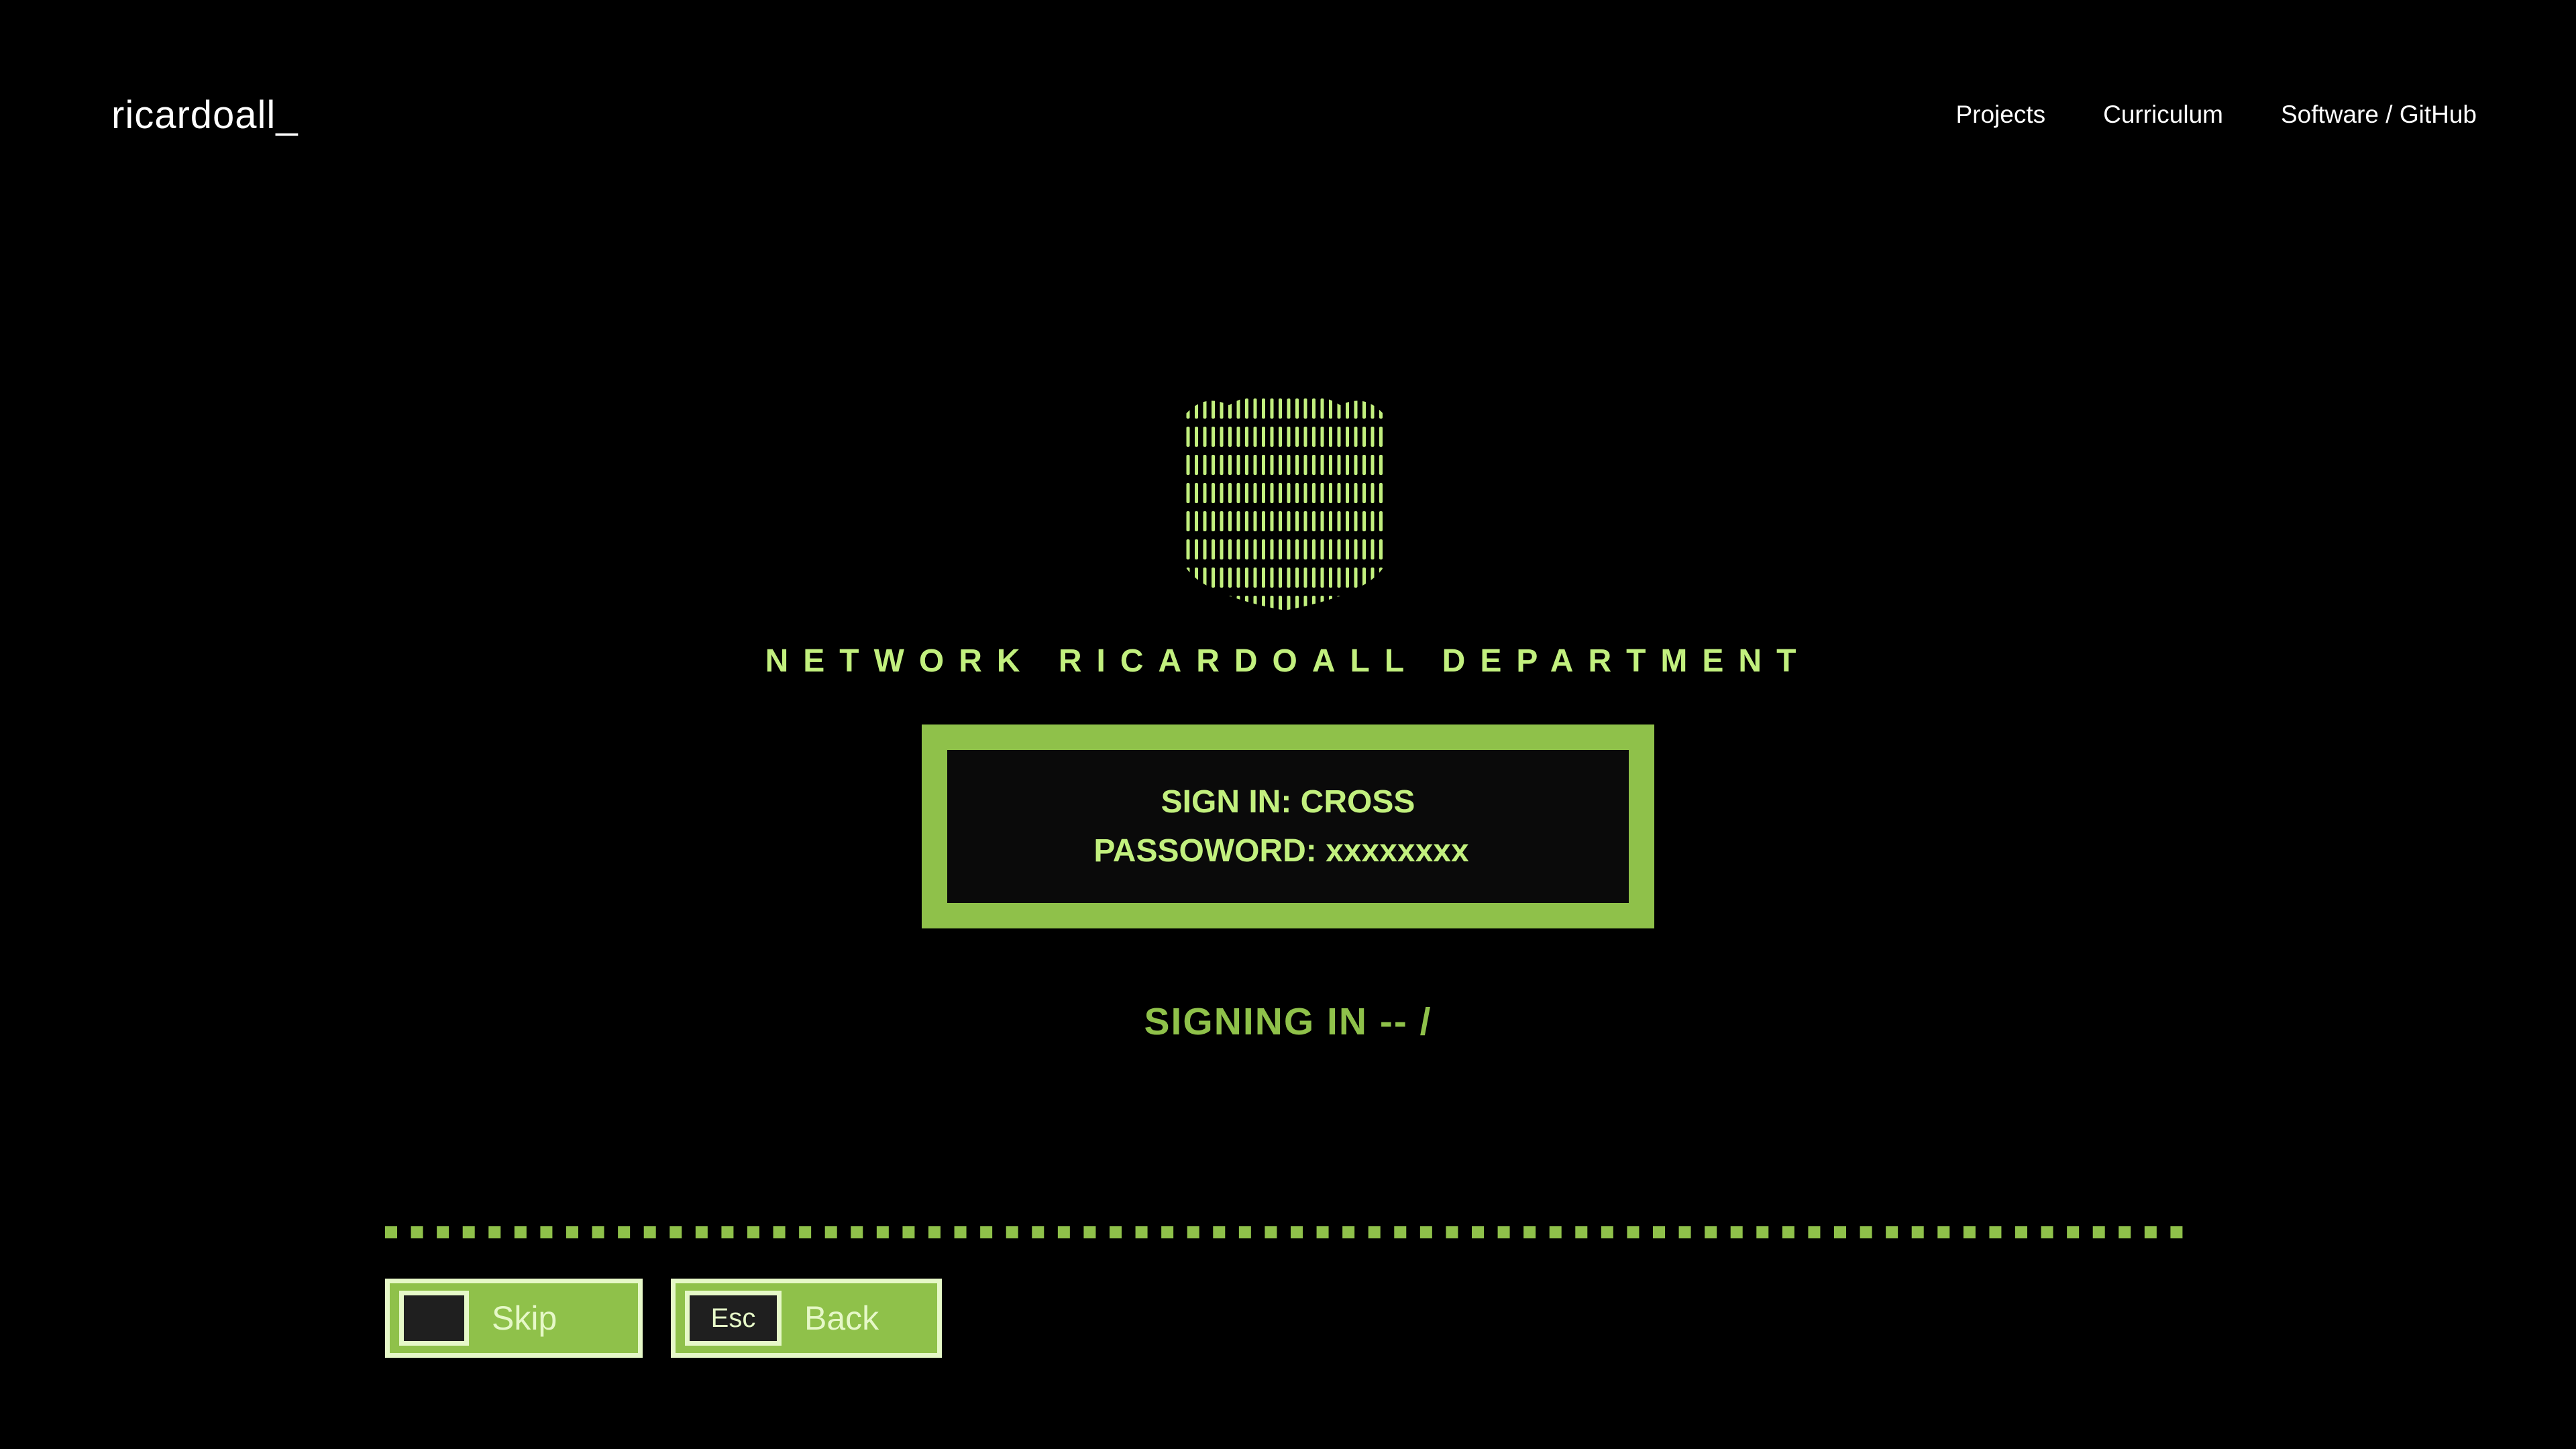 This screenshot has width=2576, height=1449. I want to click on top-nav: Projects Curriculum Software / GitHub, so click(2216, 115).